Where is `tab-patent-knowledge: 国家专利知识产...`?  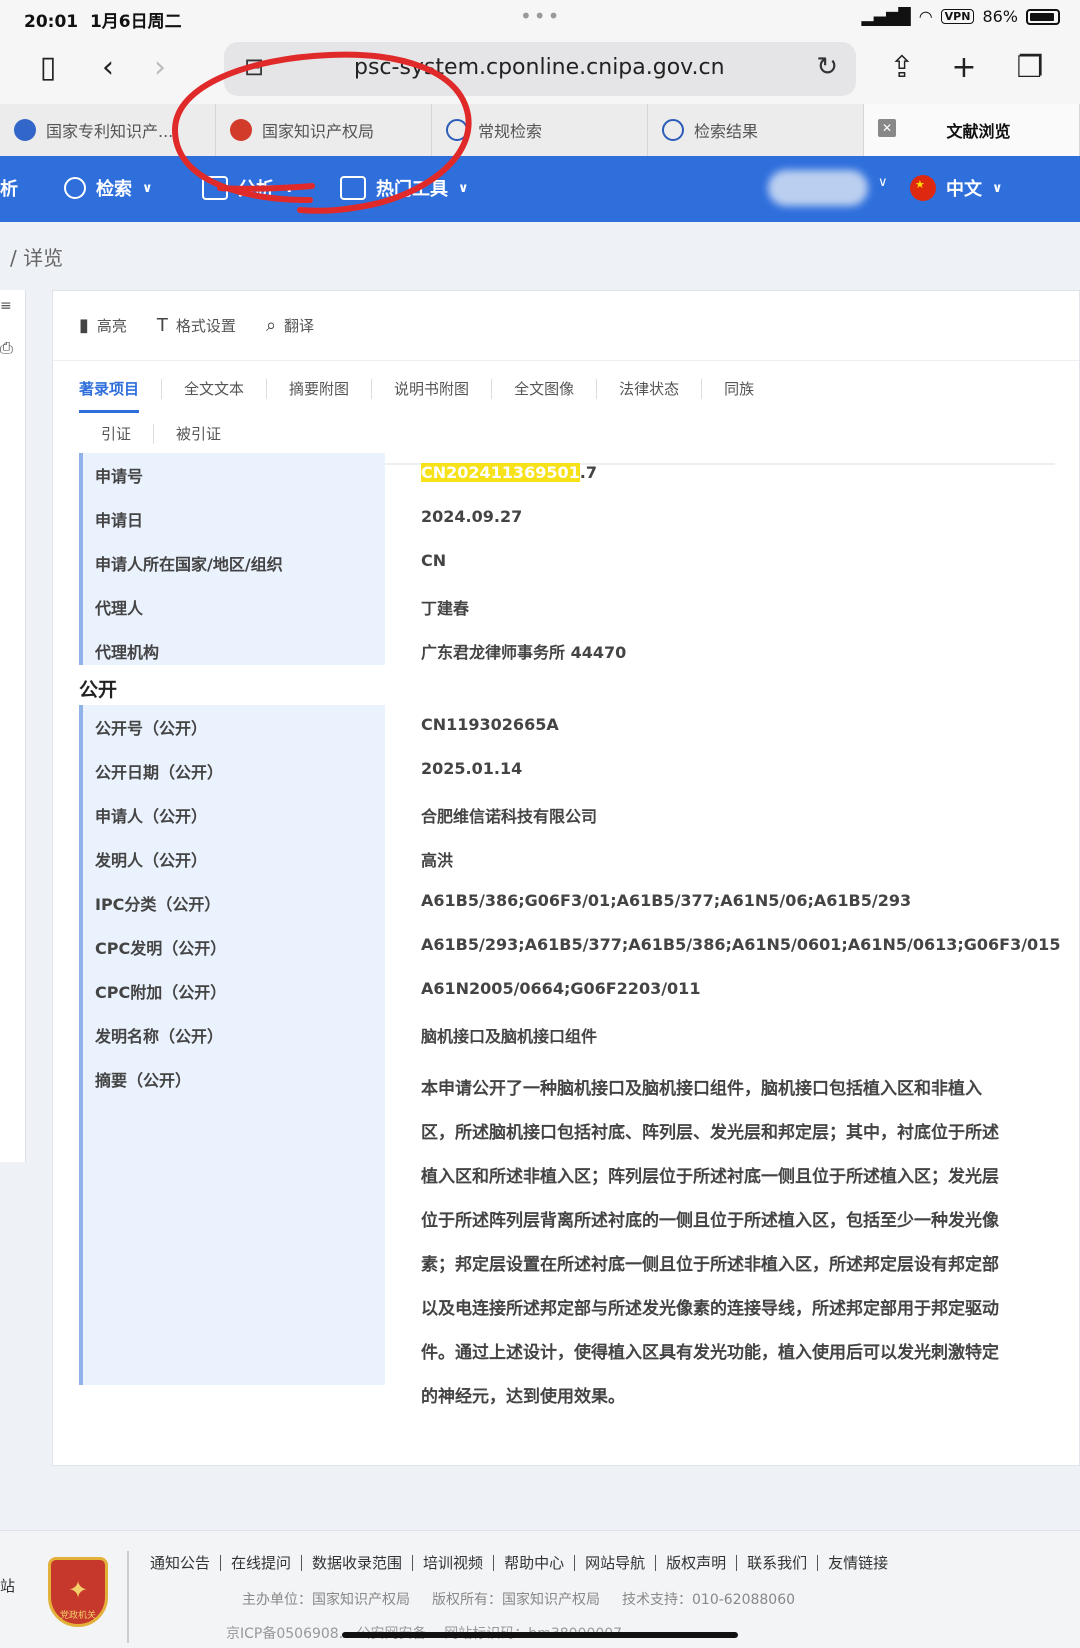
tab-patent-knowledge: 国家专利知识产... is located at coordinates (108, 130).